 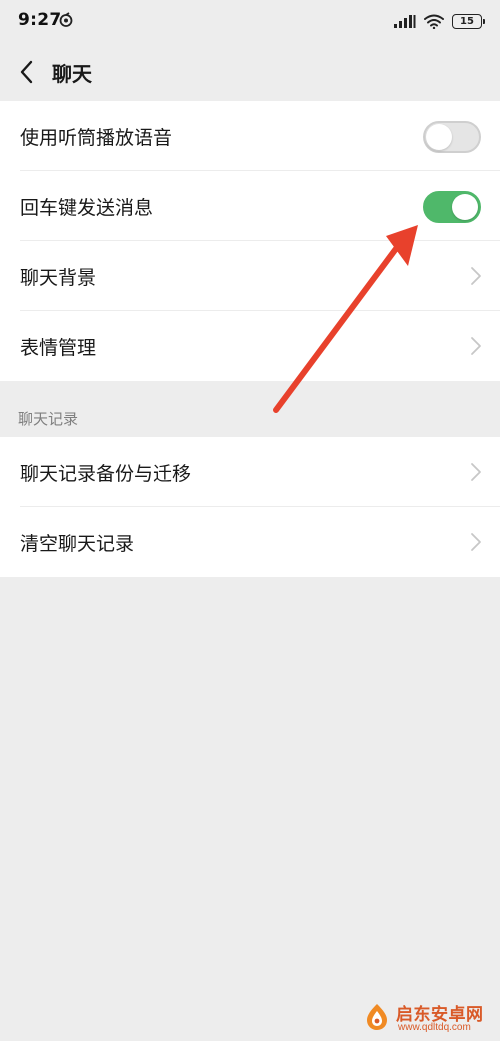 I want to click on nav-bar: 聊天, so click(x=250, y=72).